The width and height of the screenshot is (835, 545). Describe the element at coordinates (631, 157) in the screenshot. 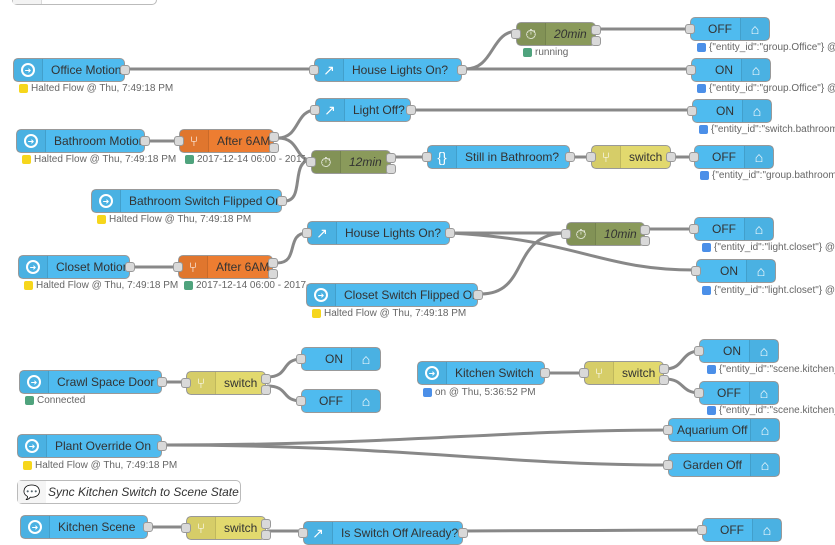

I see `switch-bathroom-node: ⑂ switch` at that location.